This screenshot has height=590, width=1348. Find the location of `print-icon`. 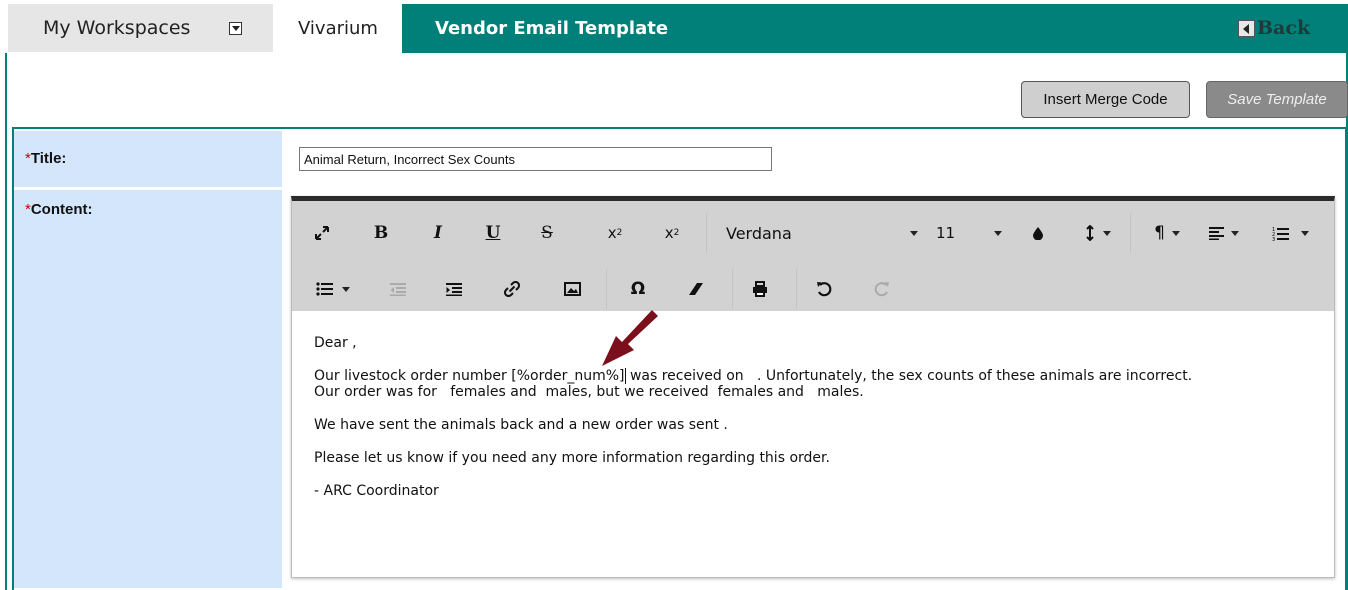

print-icon is located at coordinates (760, 289).